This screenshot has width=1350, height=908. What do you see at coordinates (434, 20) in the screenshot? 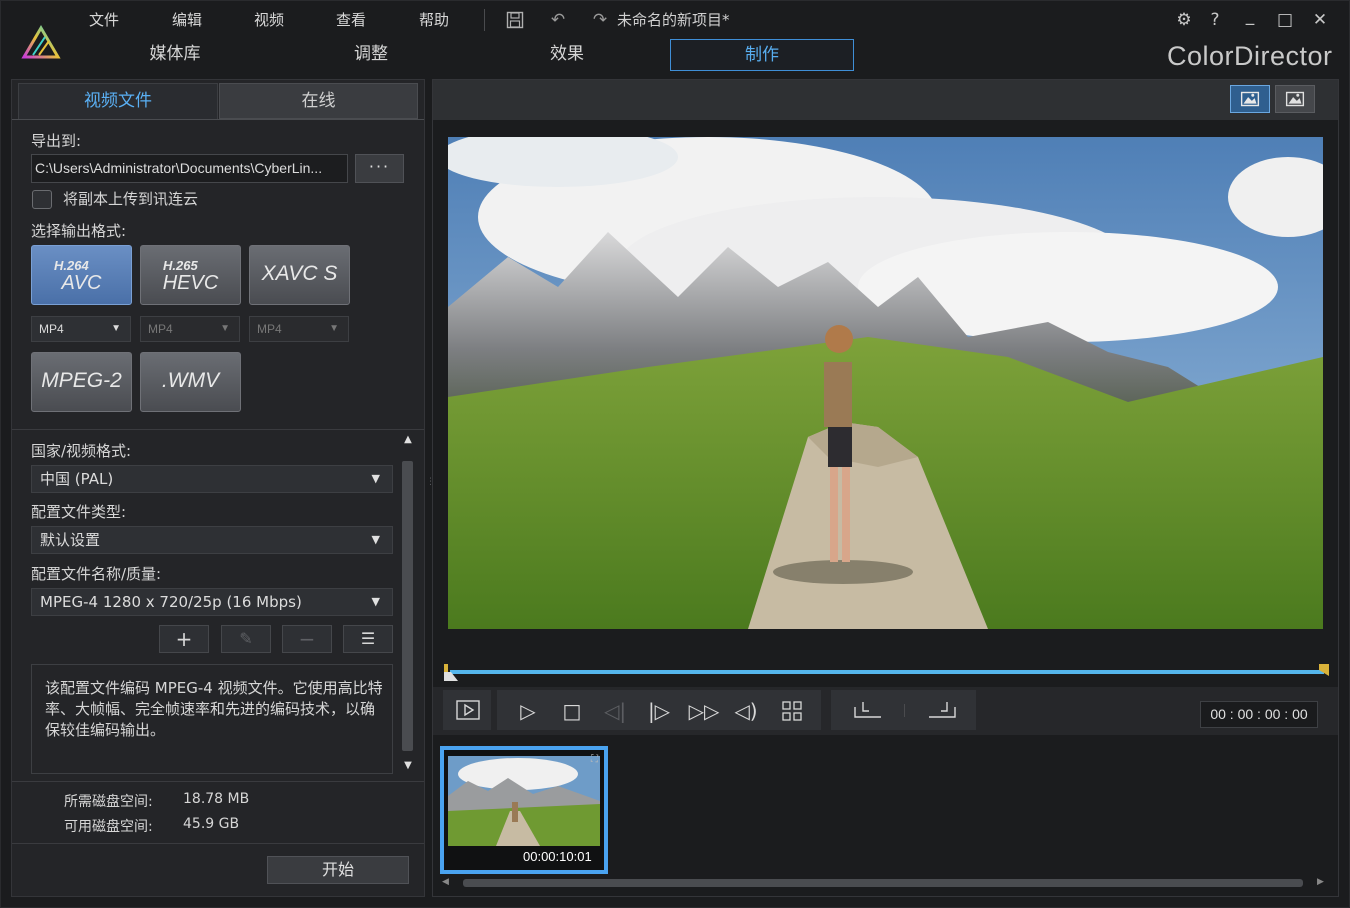
I see `menu-help: 帮助` at bounding box center [434, 20].